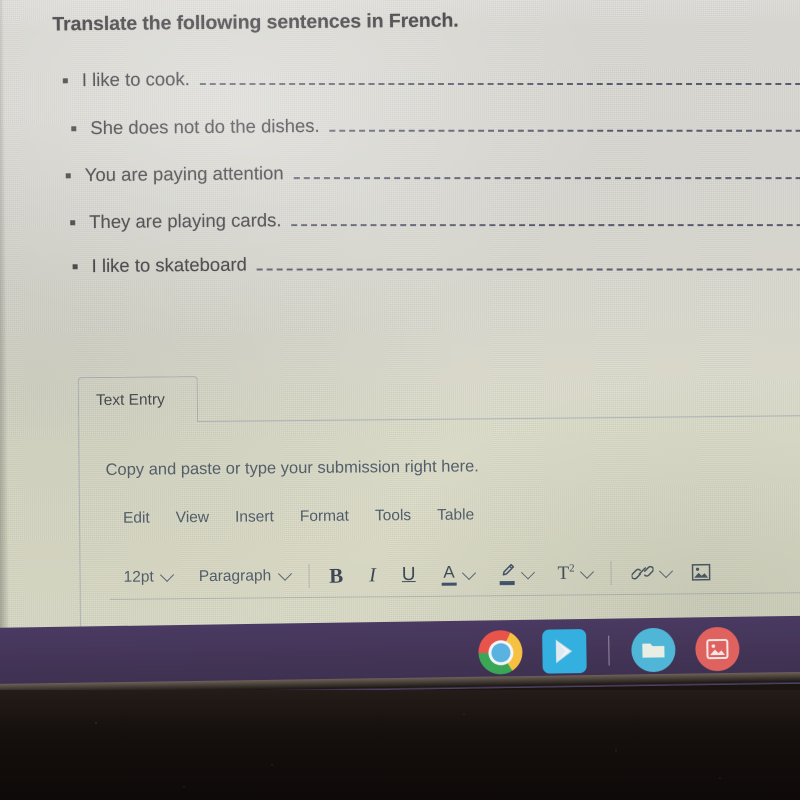  Describe the element at coordinates (572, 568) in the screenshot. I see `superscript-exponent: 2` at that location.